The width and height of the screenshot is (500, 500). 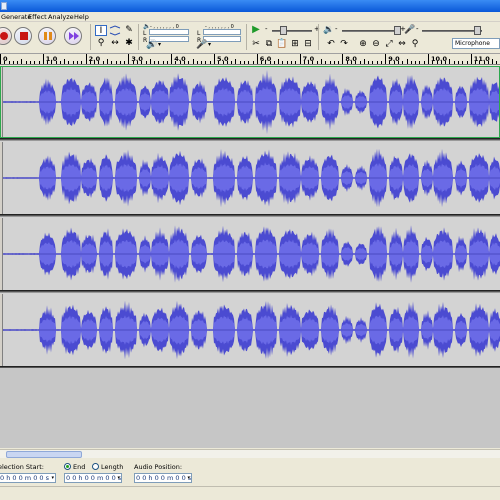 What do you see at coordinates (415, 44) in the screenshot?
I see `zoom-toggle-icon: ⚲` at bounding box center [415, 44].